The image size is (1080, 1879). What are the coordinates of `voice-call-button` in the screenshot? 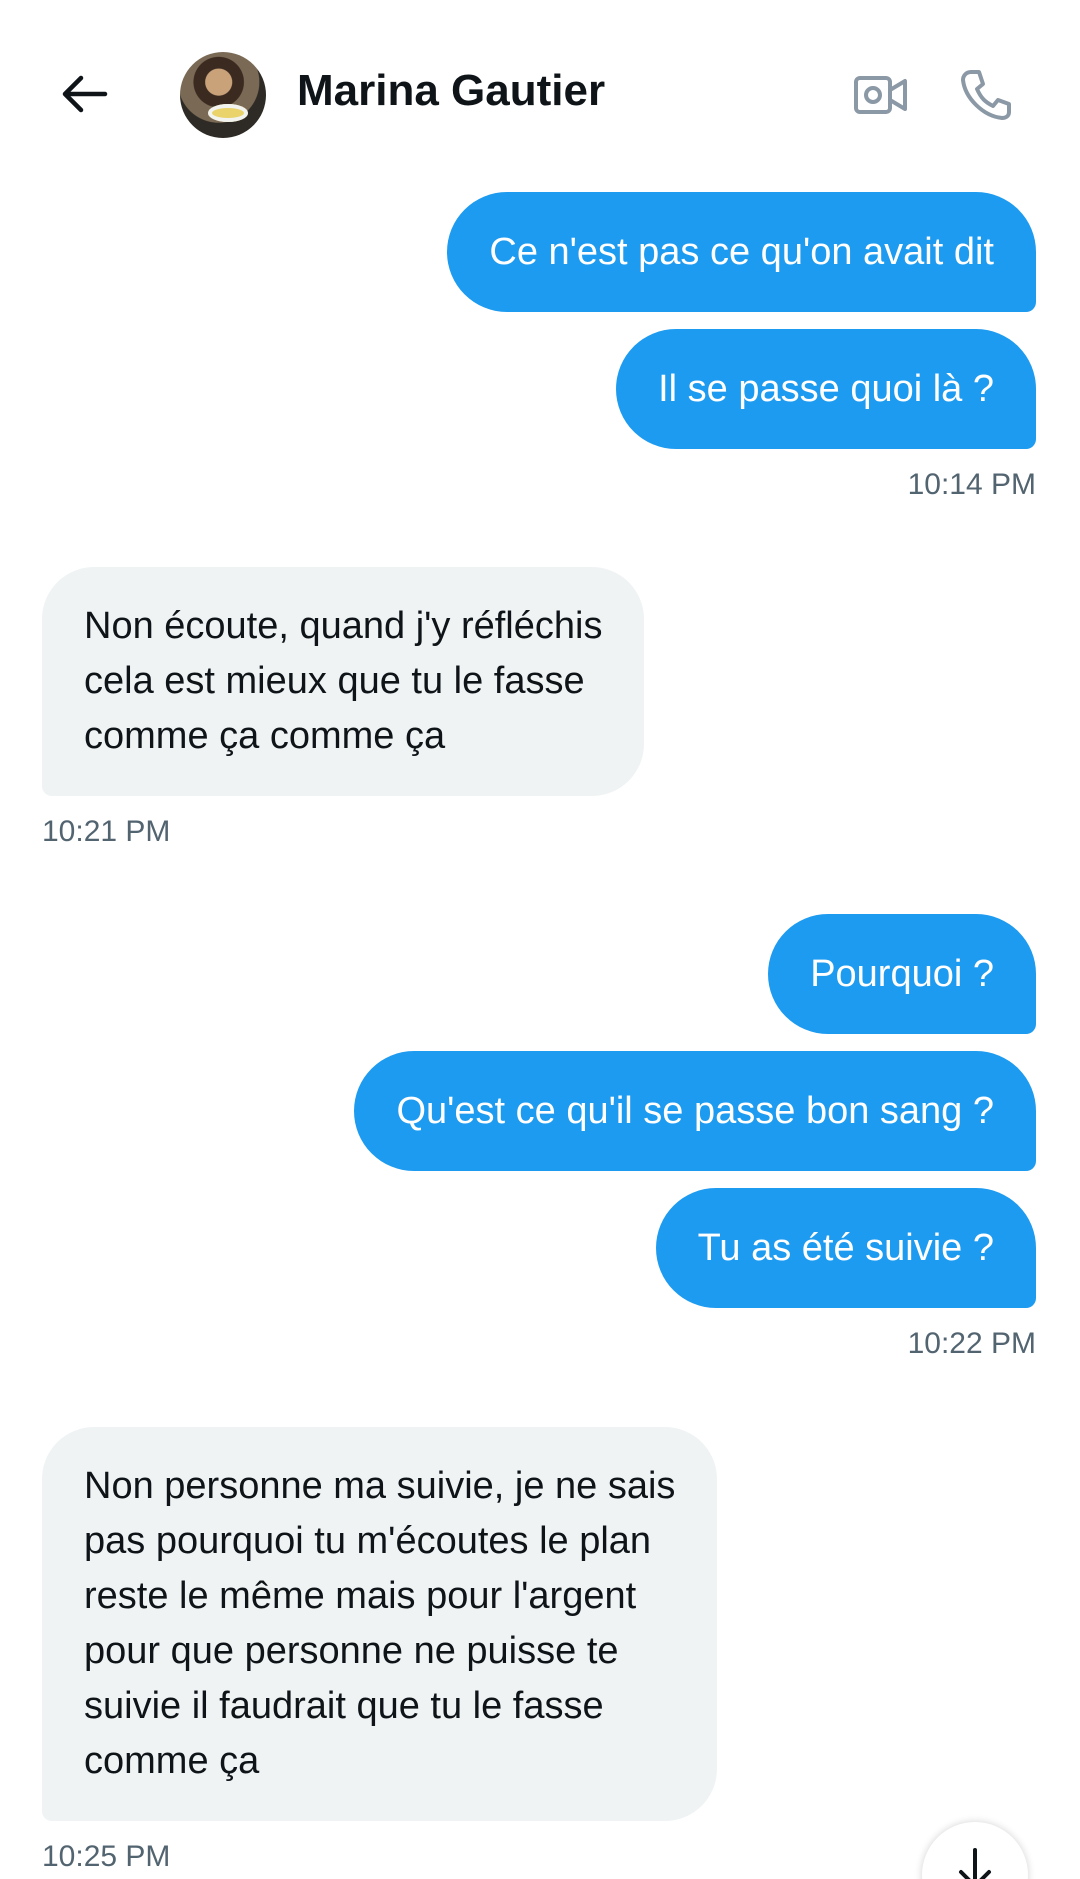 It's located at (986, 95).